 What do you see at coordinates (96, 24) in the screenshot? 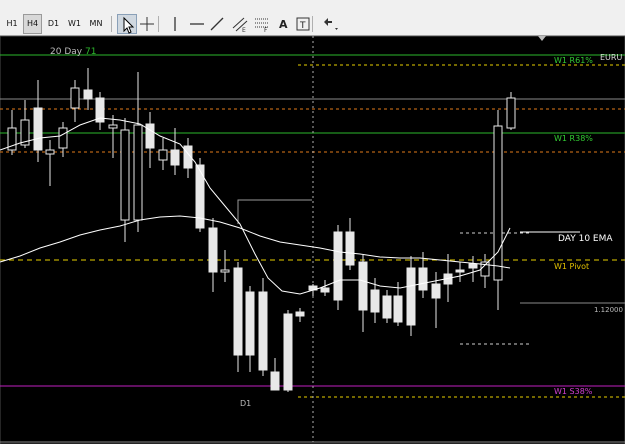
I see `timeframe-mn-button: MN` at bounding box center [96, 24].